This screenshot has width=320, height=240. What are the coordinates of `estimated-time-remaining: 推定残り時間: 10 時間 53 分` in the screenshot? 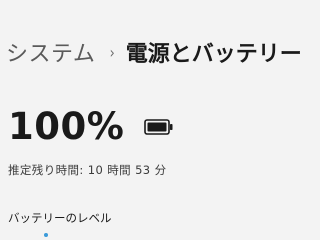 It's located at (87, 170).